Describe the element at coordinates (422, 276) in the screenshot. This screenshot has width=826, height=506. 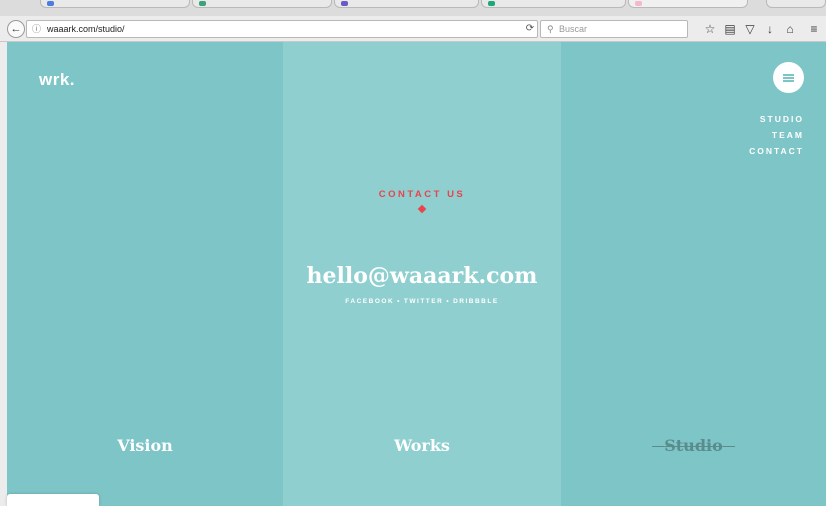
I see `contact-email-link: hello@waaark.com` at that location.